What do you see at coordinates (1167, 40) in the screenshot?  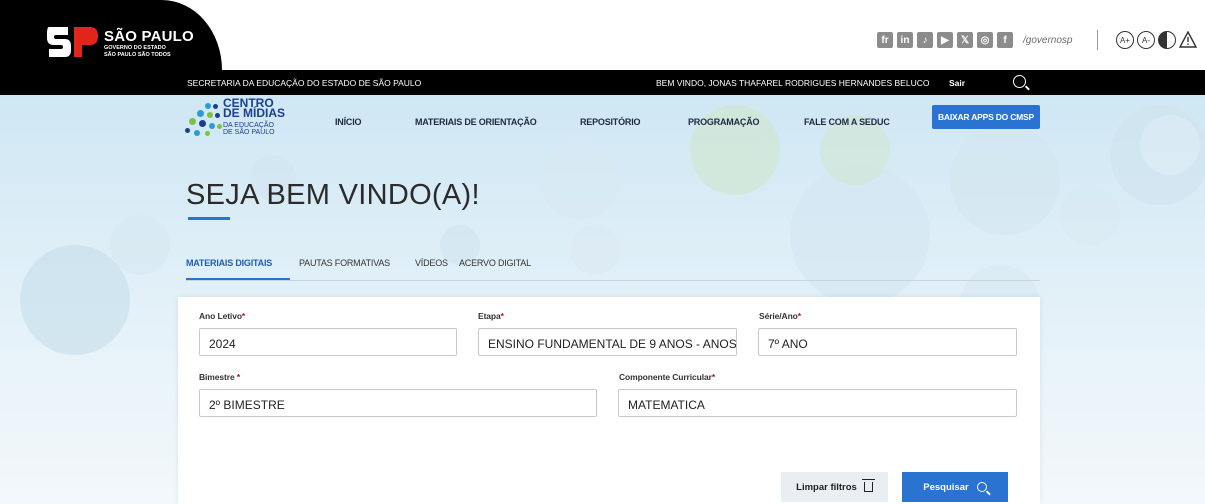 I see `contrast-icon` at bounding box center [1167, 40].